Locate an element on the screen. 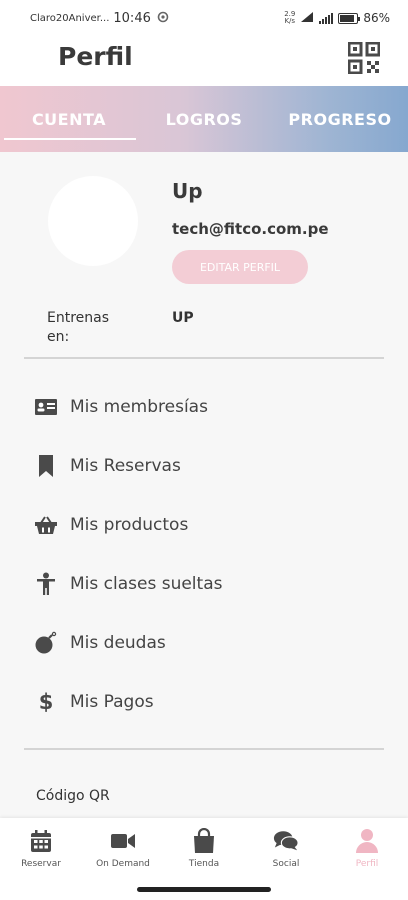 The image size is (408, 900). network-speed: 2.9 K/s is located at coordinates (289, 18).